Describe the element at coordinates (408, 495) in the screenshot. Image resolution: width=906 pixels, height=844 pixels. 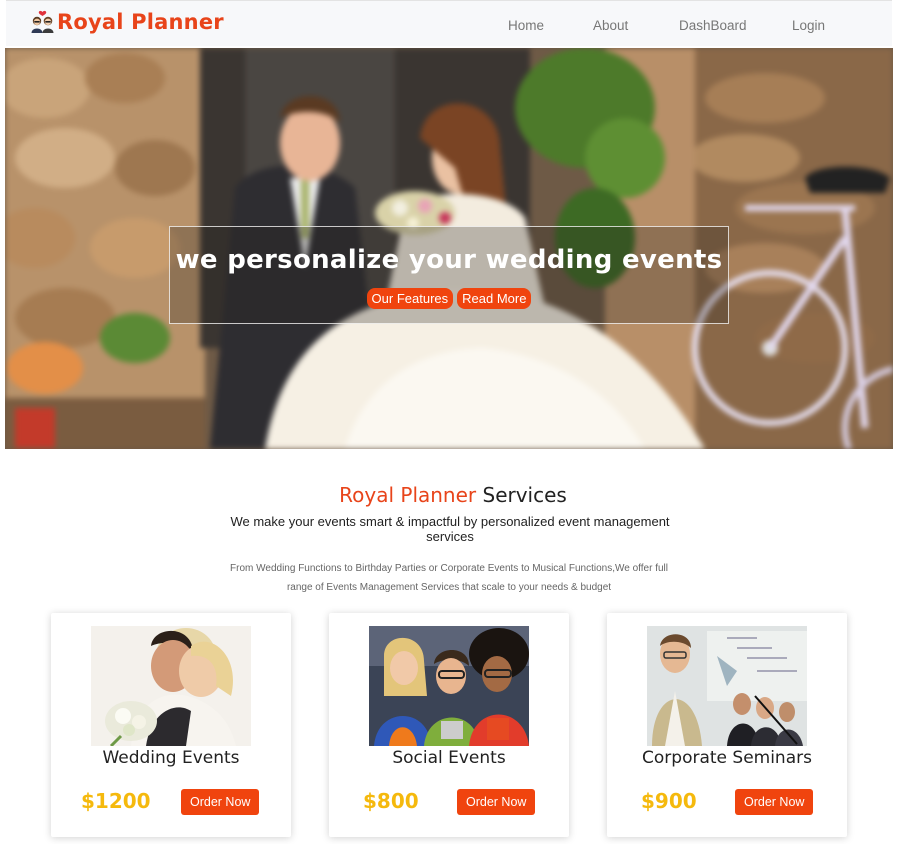
I see `services-heading-brand: Royal Planner` at that location.